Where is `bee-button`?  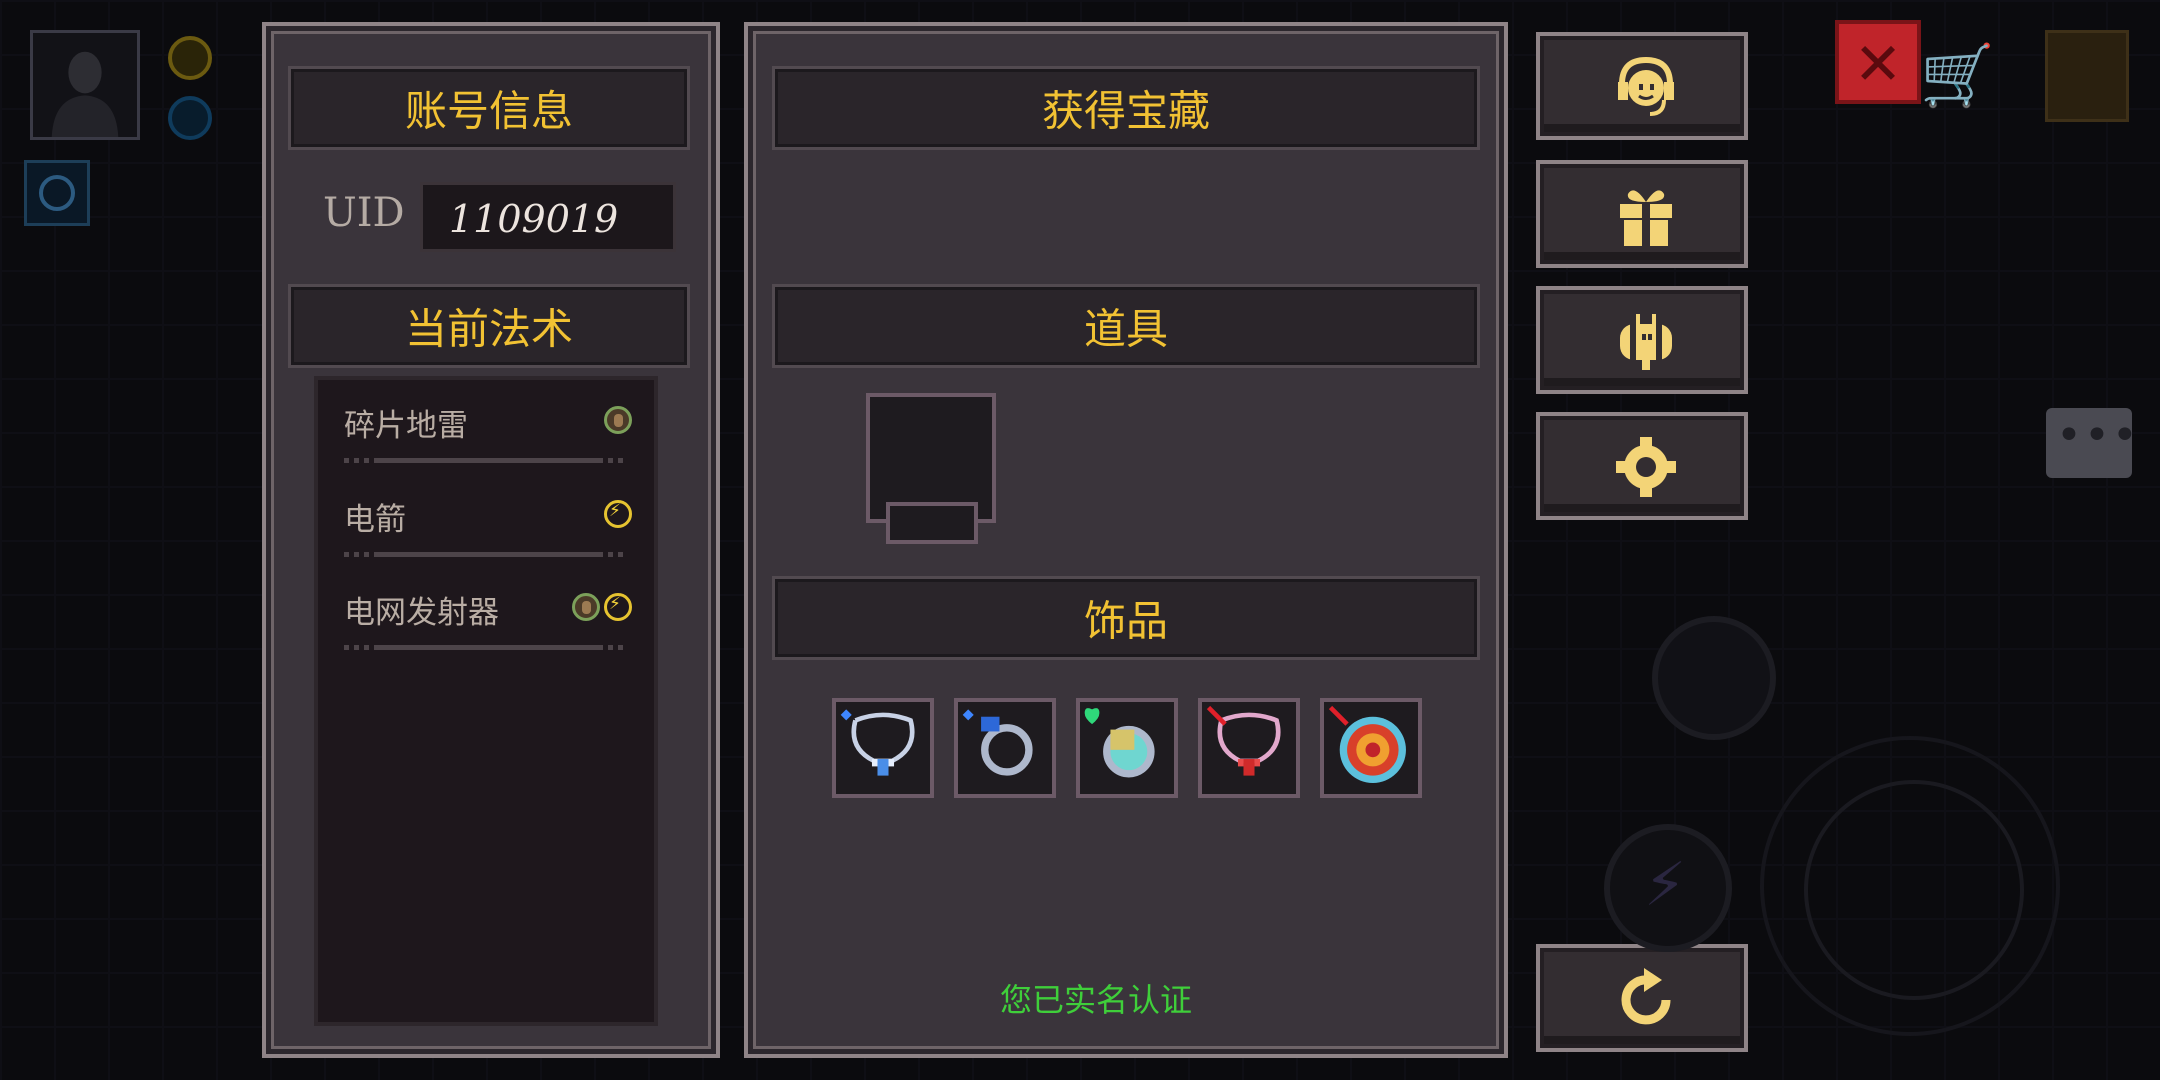
bee-button is located at coordinates (1642, 340).